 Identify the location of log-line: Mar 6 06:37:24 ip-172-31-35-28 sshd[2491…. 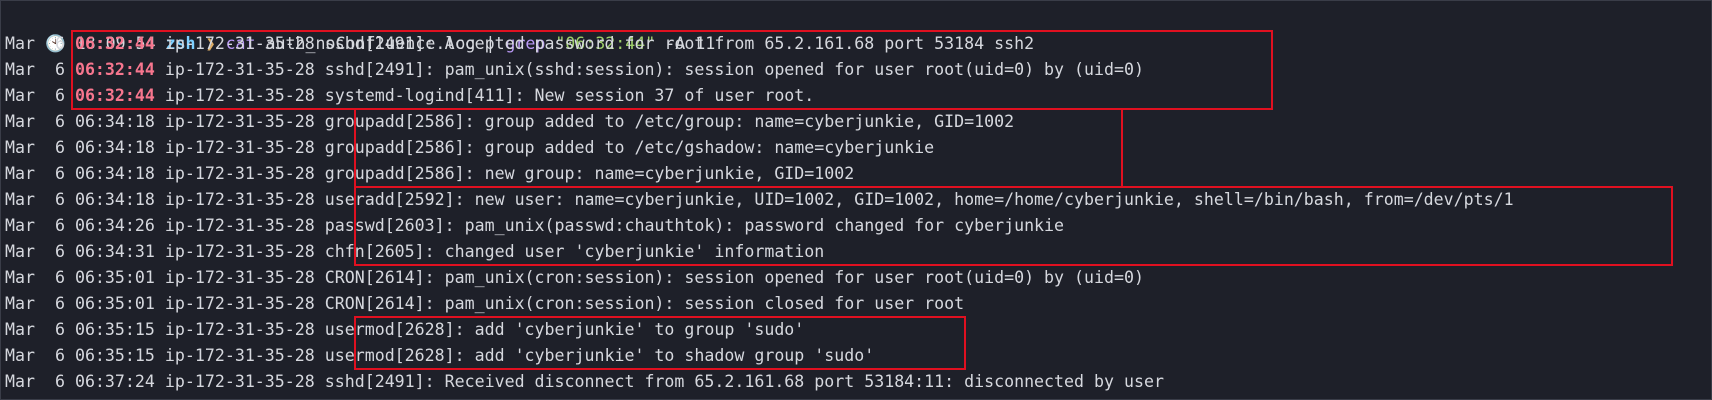
(584, 382).